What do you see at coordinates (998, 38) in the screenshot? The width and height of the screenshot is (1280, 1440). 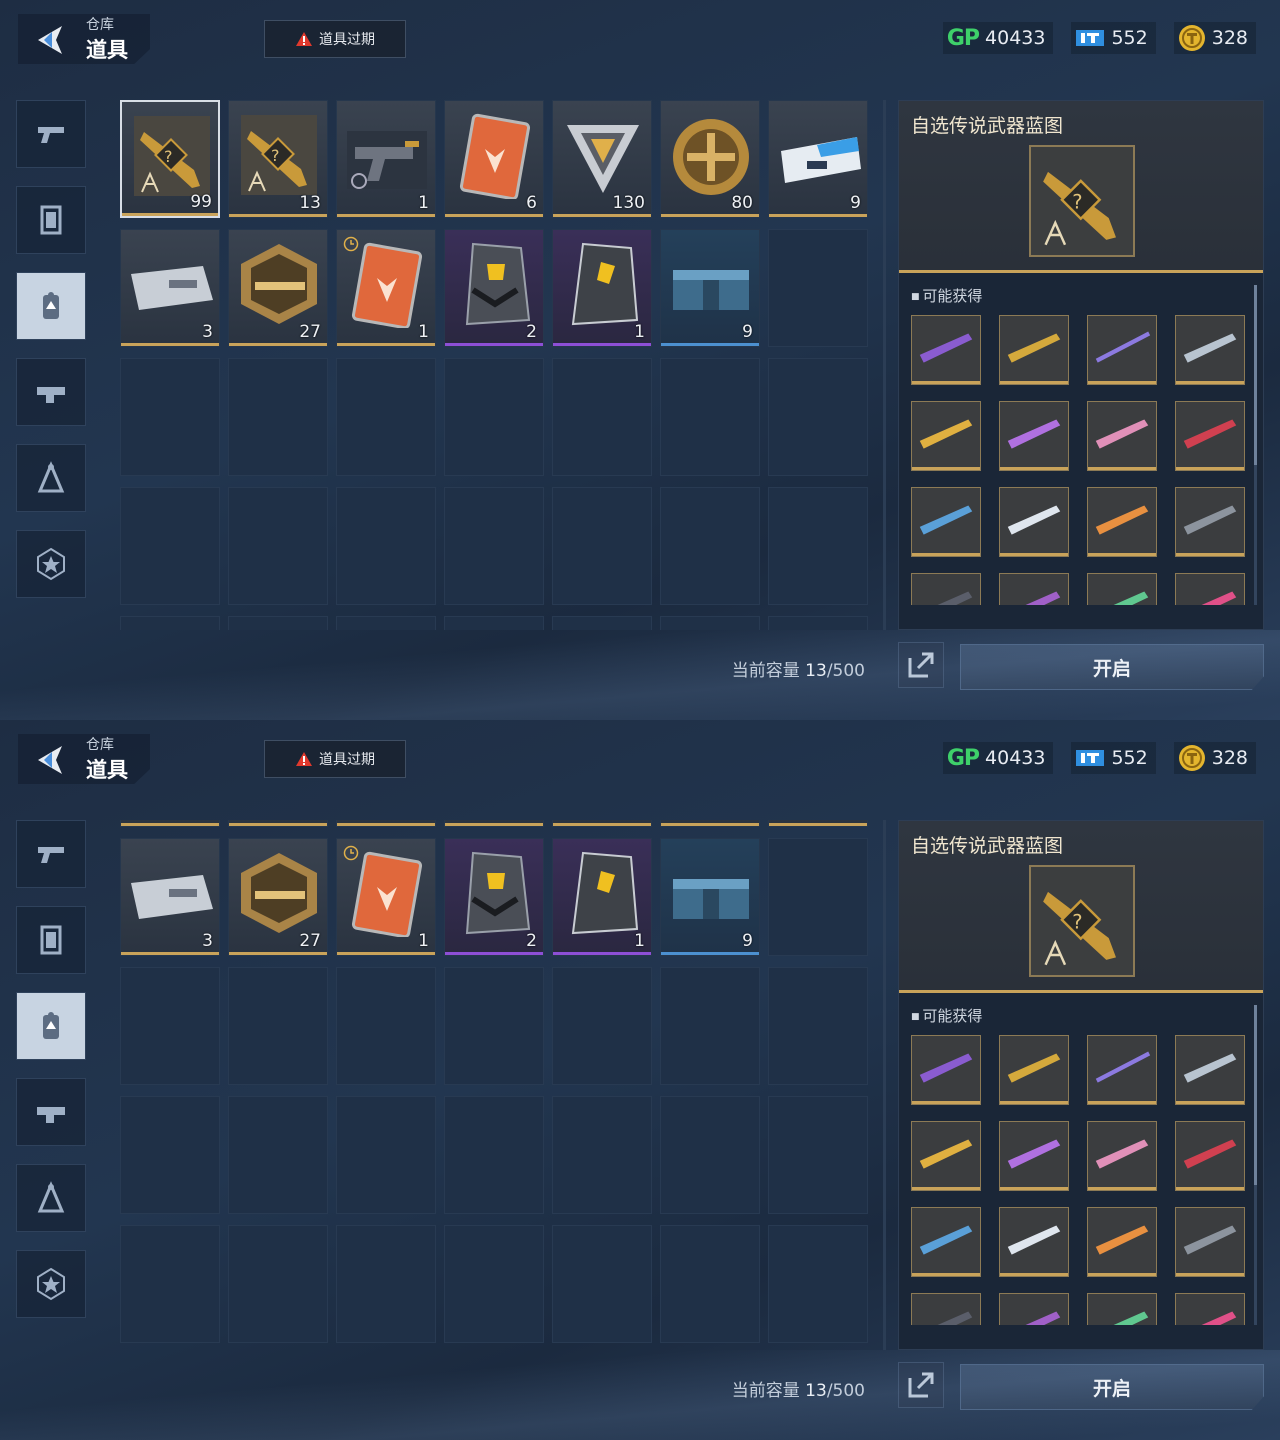 I see `currency-gp: GP 40433` at bounding box center [998, 38].